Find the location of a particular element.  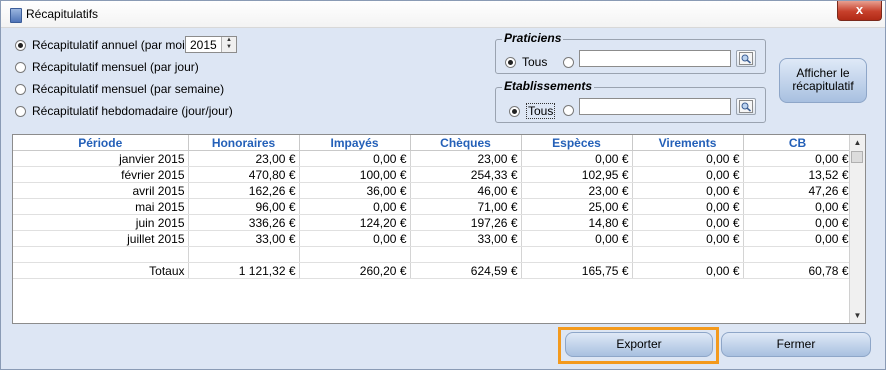

scroll-up-icon: ▲ is located at coordinates (857, 142).